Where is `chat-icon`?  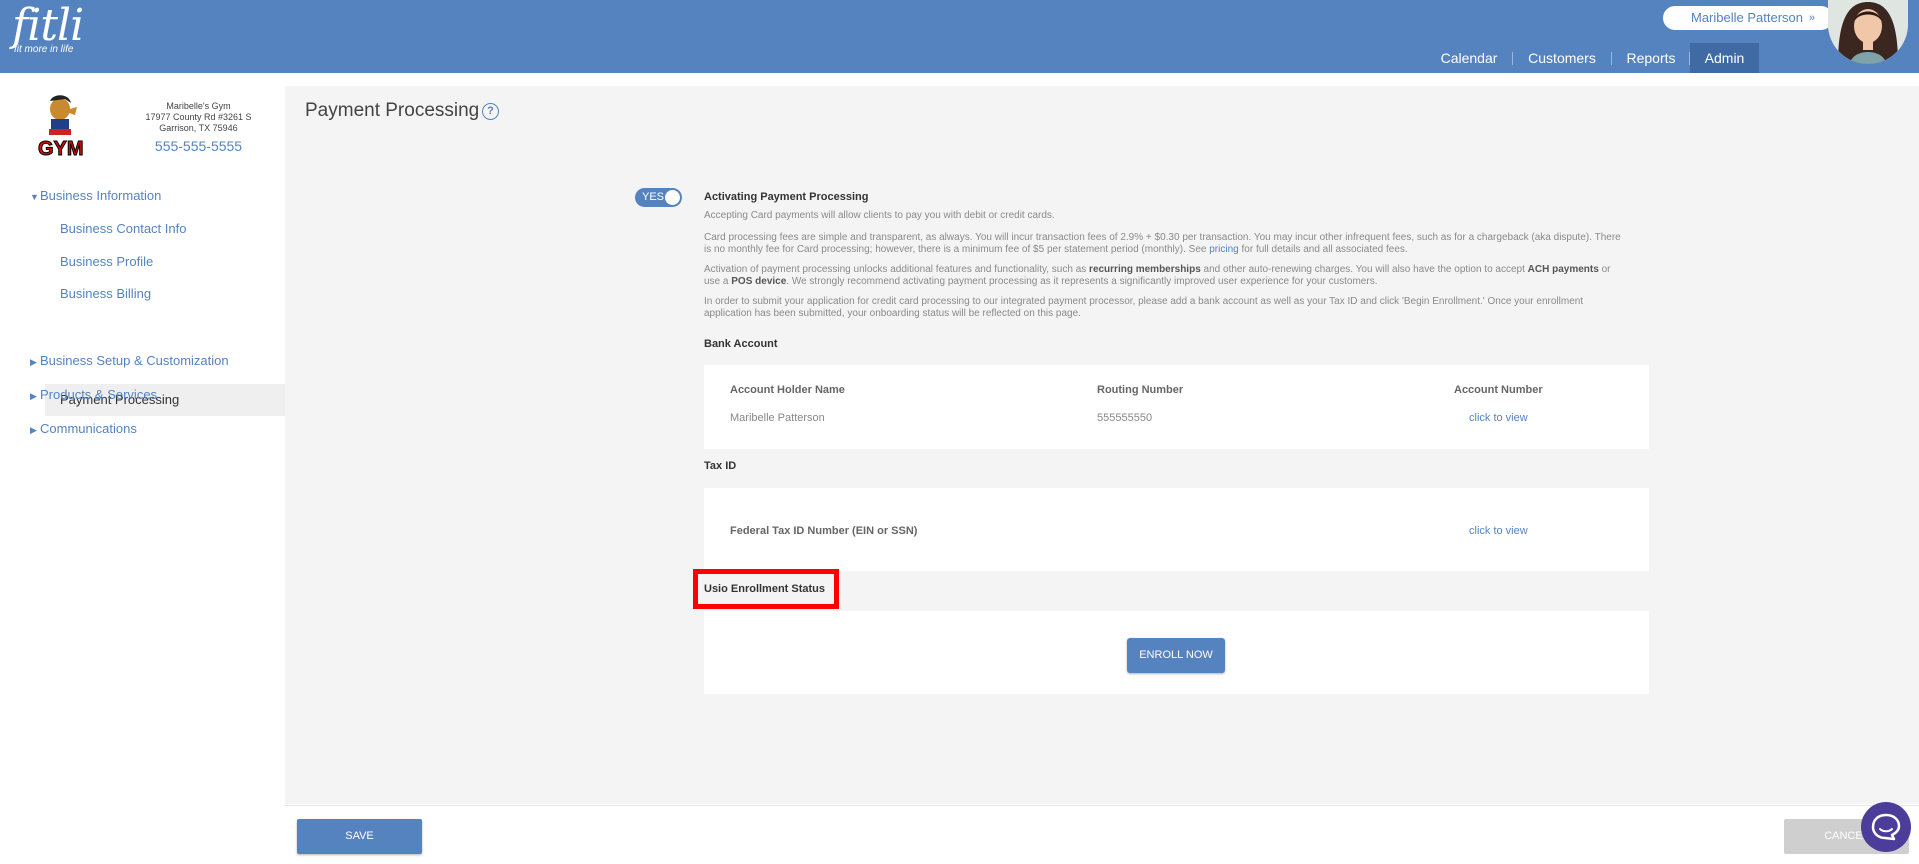
chat-icon is located at coordinates (1886, 827).